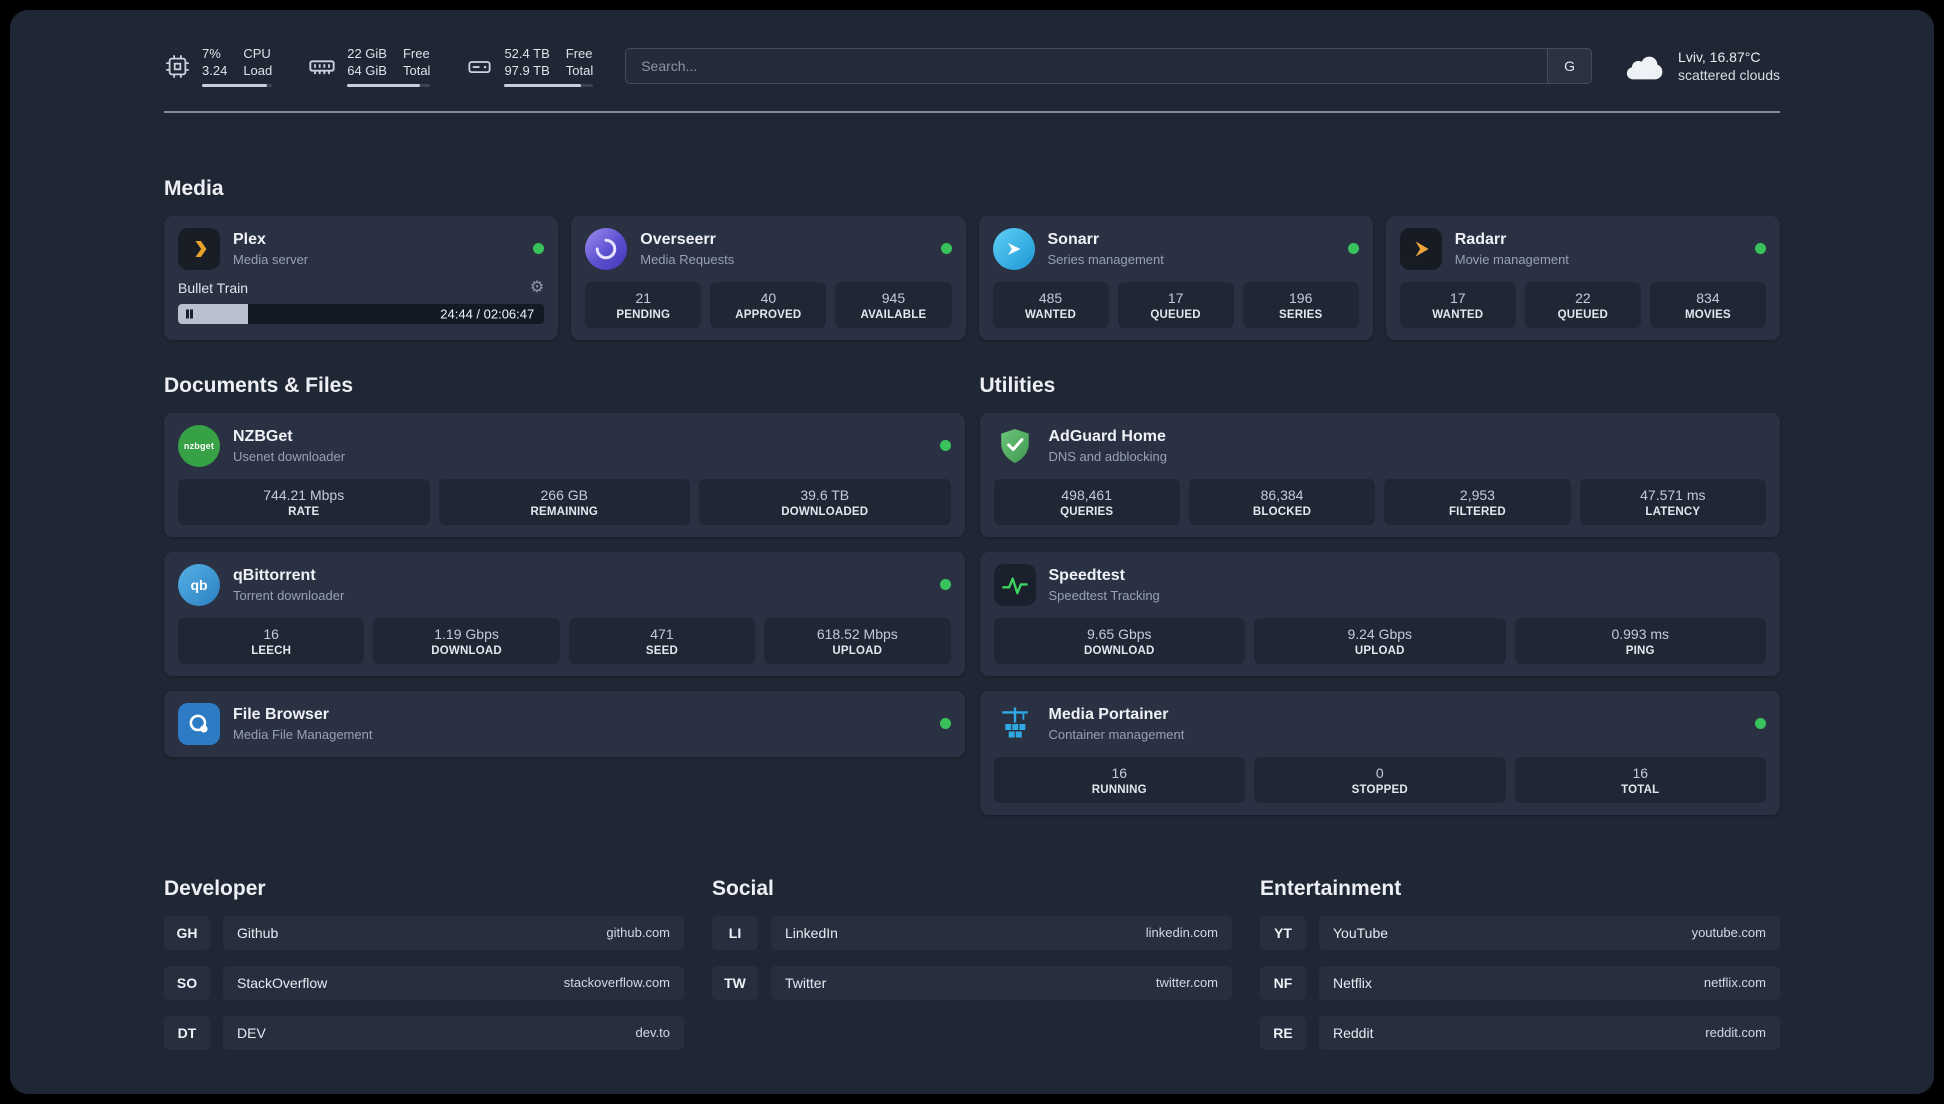 The height and width of the screenshot is (1104, 1944). Describe the element at coordinates (274, 575) in the screenshot. I see `app-name: qBittorrent` at that location.